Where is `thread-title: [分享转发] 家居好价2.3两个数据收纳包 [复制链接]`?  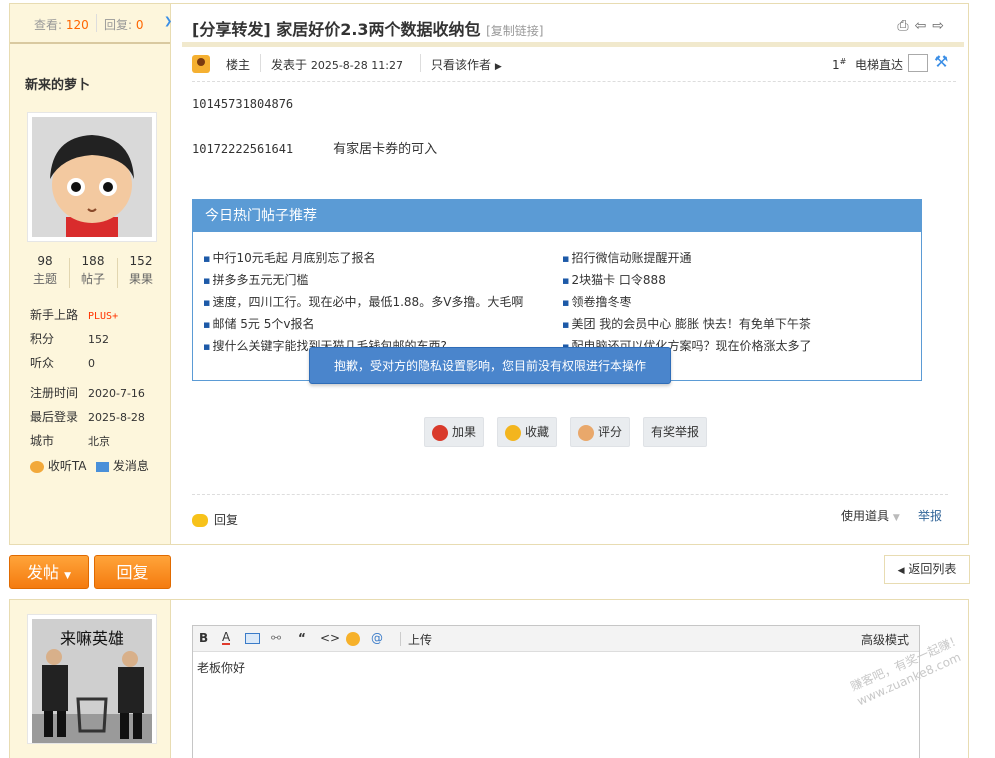 thread-title: [分享转发] 家居好价2.3两个数据收纳包 [复制链接] is located at coordinates (368, 29).